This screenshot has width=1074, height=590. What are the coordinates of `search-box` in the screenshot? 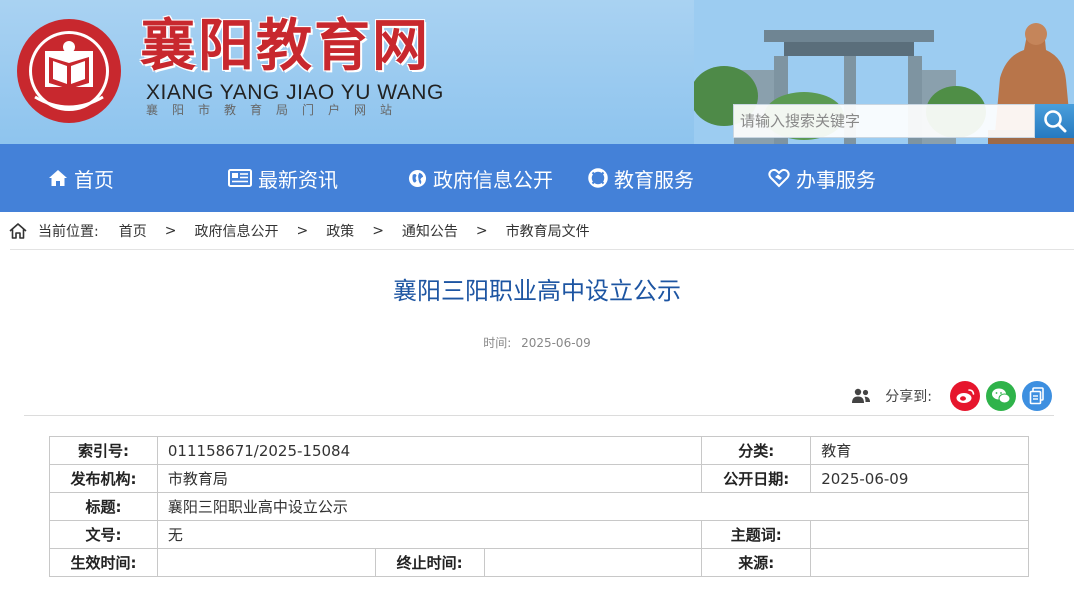 It's located at (884, 121).